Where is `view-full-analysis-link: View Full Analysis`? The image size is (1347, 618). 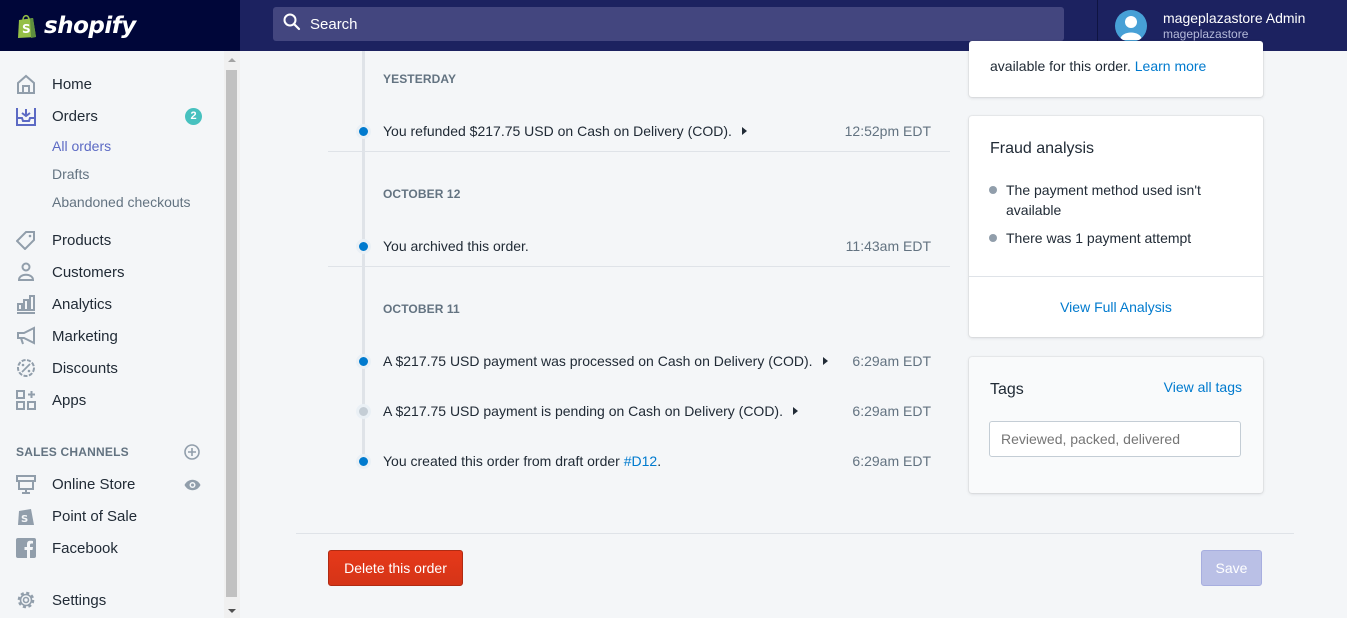 view-full-analysis-link: View Full Analysis is located at coordinates (1116, 307).